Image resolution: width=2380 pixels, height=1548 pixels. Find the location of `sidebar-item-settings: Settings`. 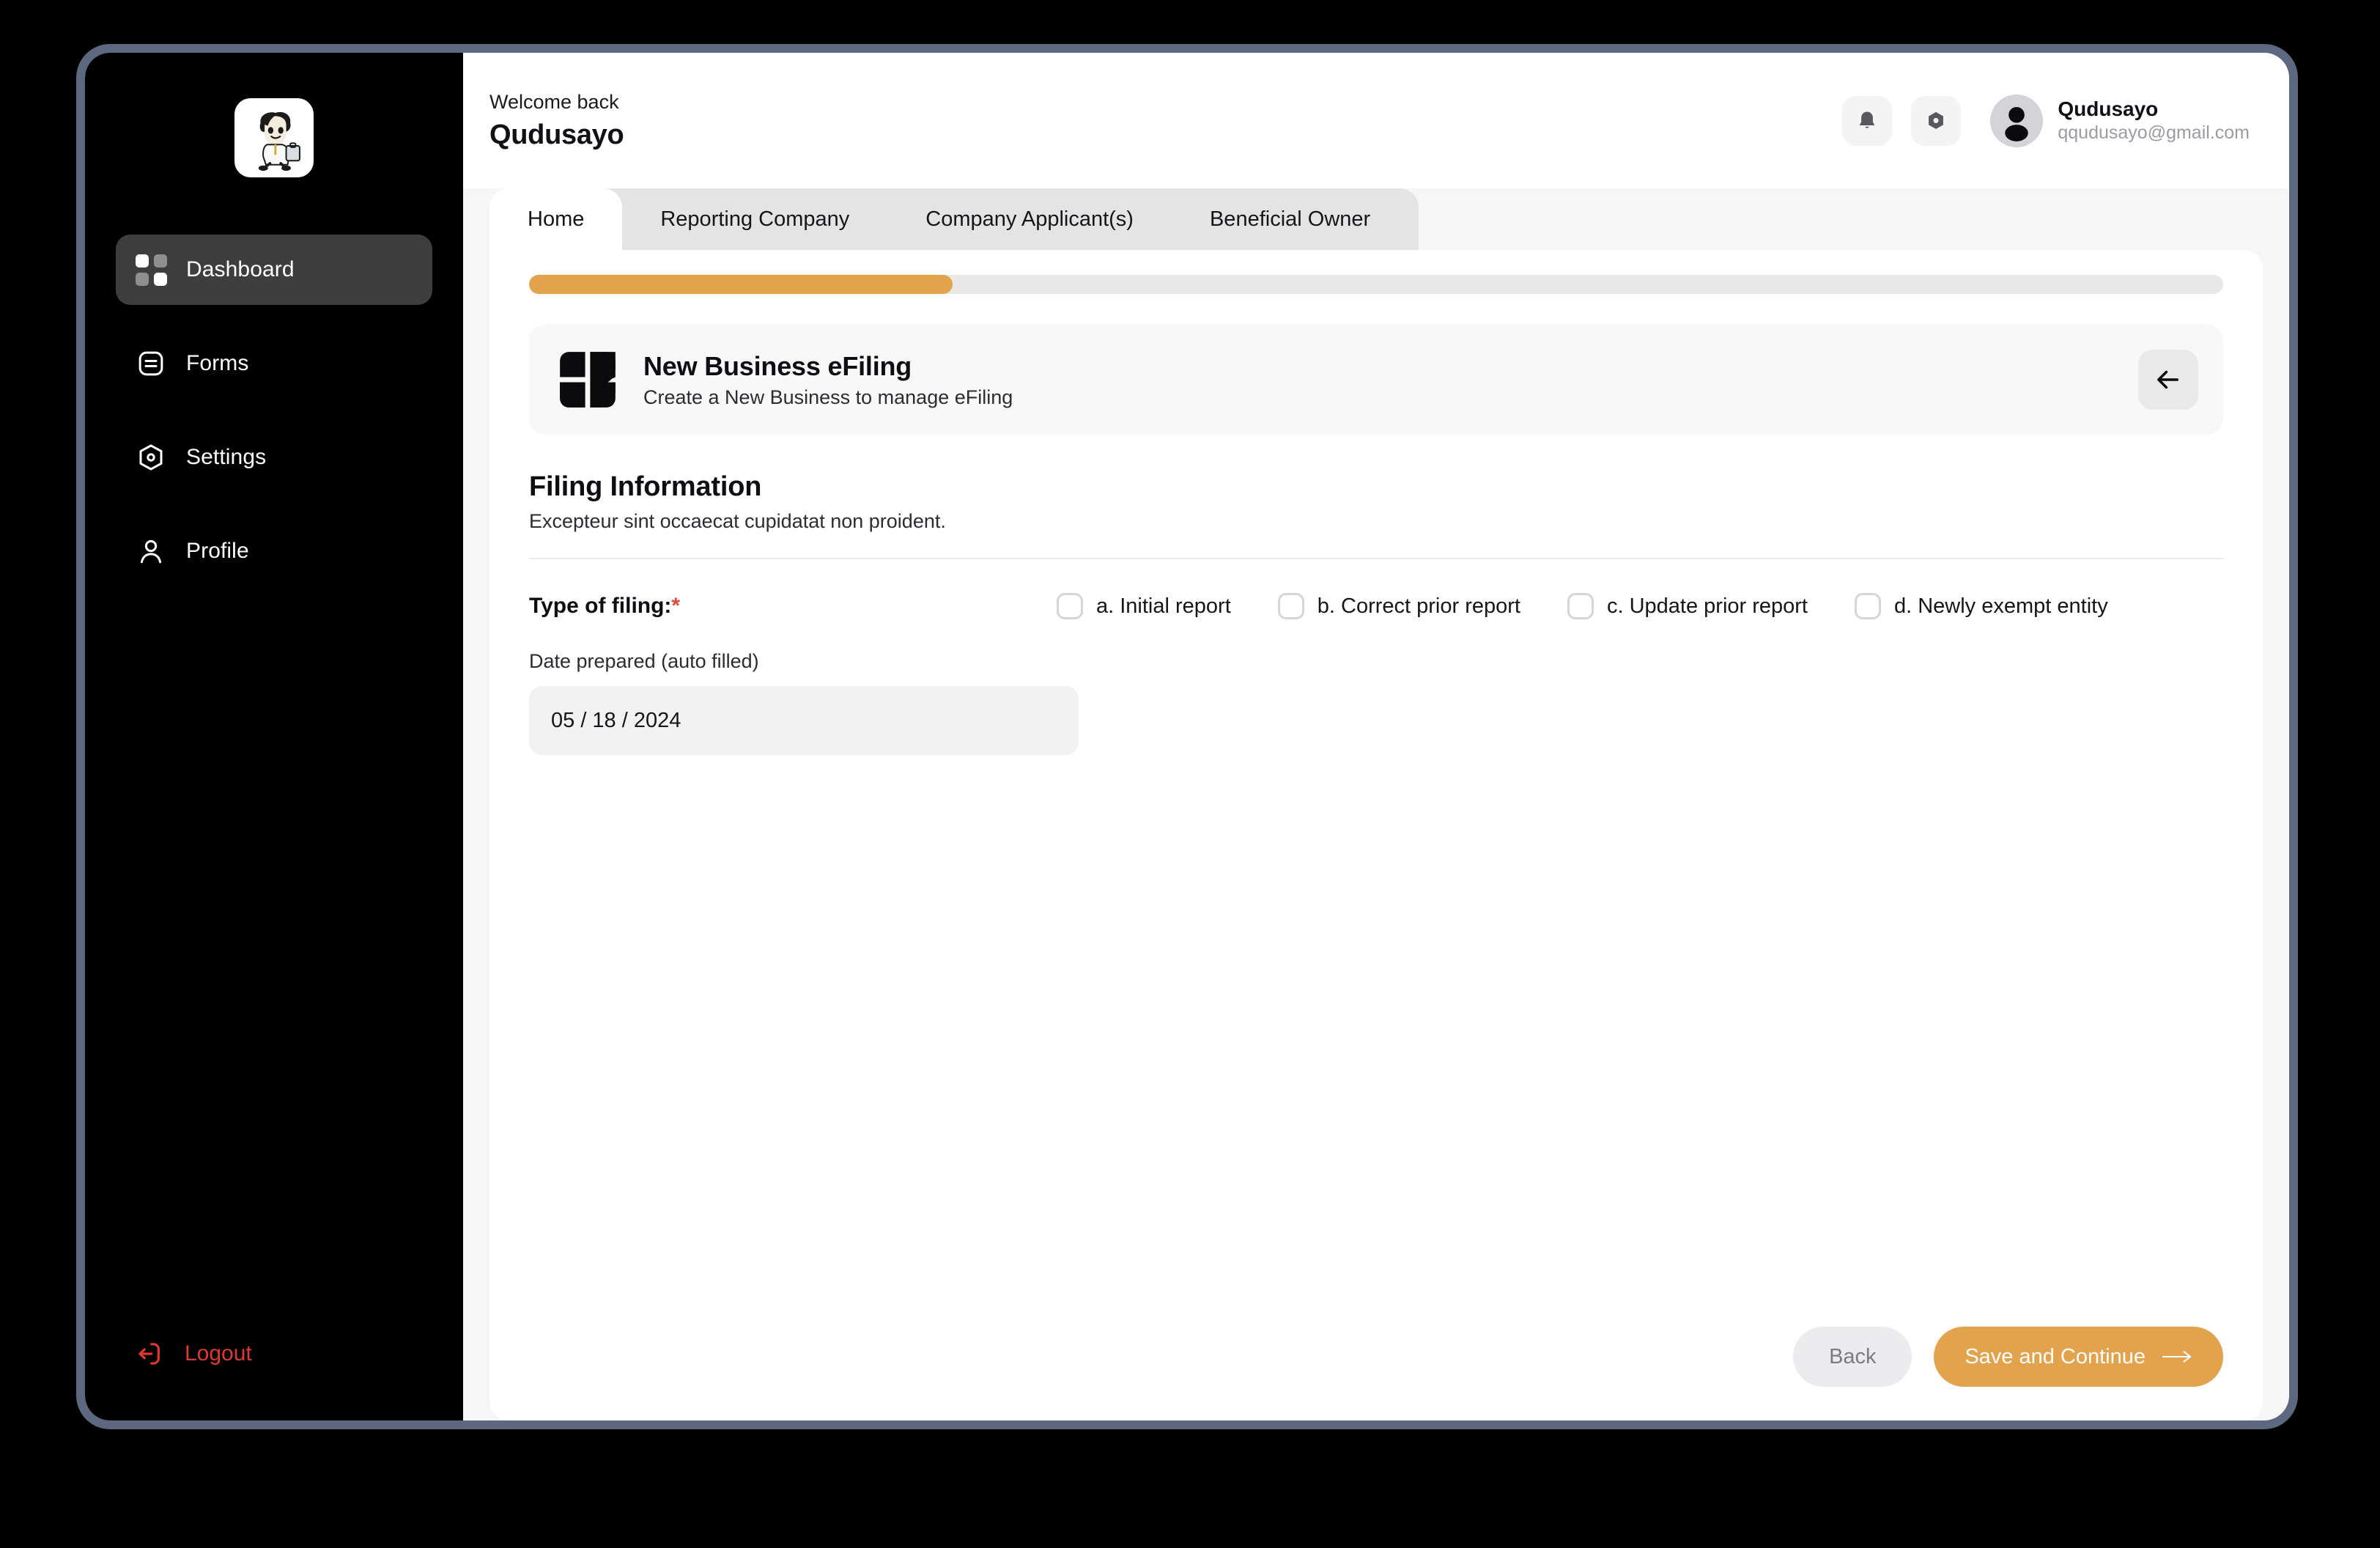

sidebar-item-settings: Settings is located at coordinates (274, 457).